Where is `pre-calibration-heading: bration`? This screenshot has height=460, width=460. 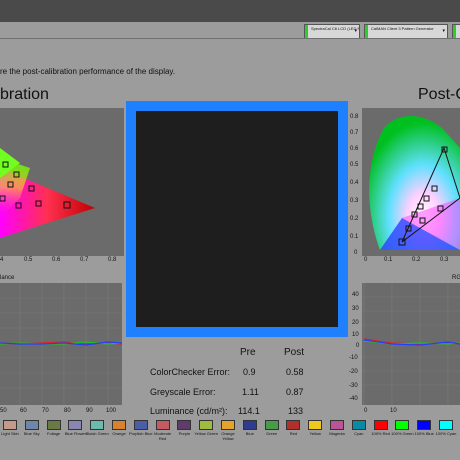
pre-calibration-heading: bration is located at coordinates (24, 94).